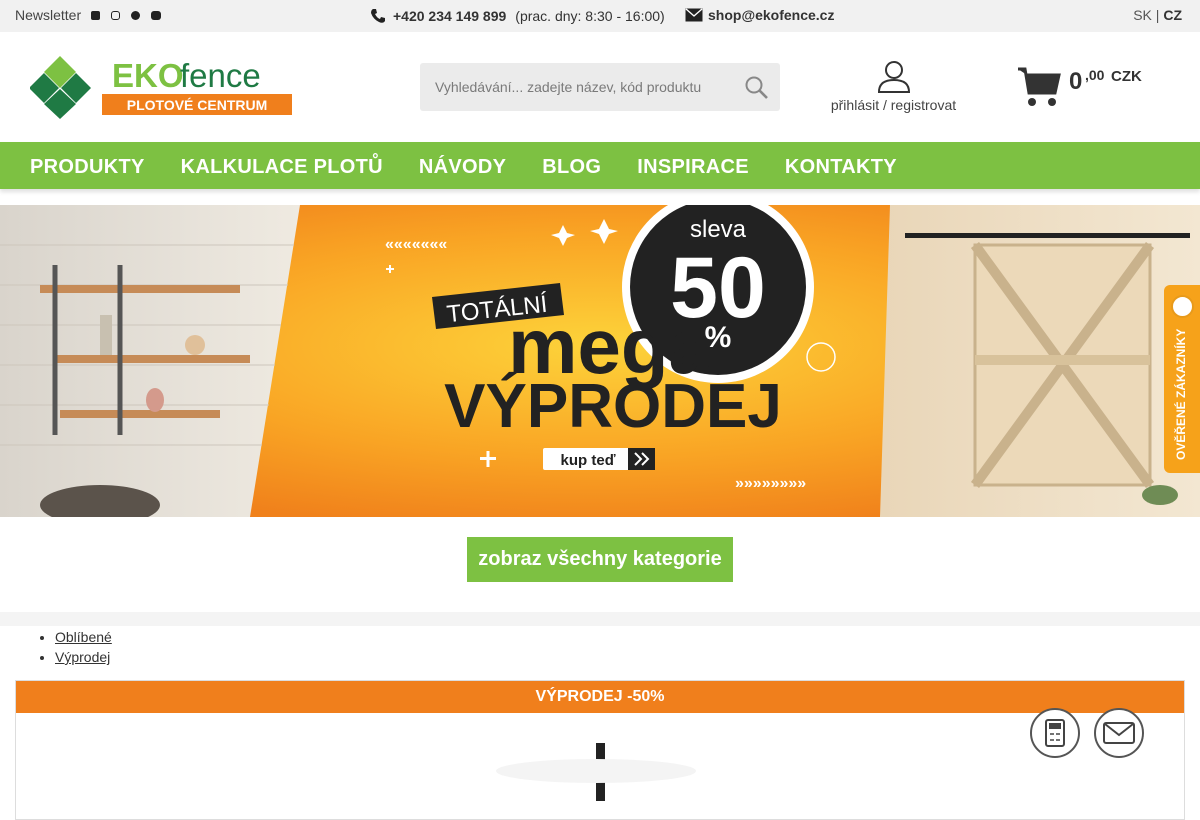 The width and height of the screenshot is (1200, 820). What do you see at coordinates (600, 697) in the screenshot?
I see `sale-section-header: VÝPRODEJ -50%` at bounding box center [600, 697].